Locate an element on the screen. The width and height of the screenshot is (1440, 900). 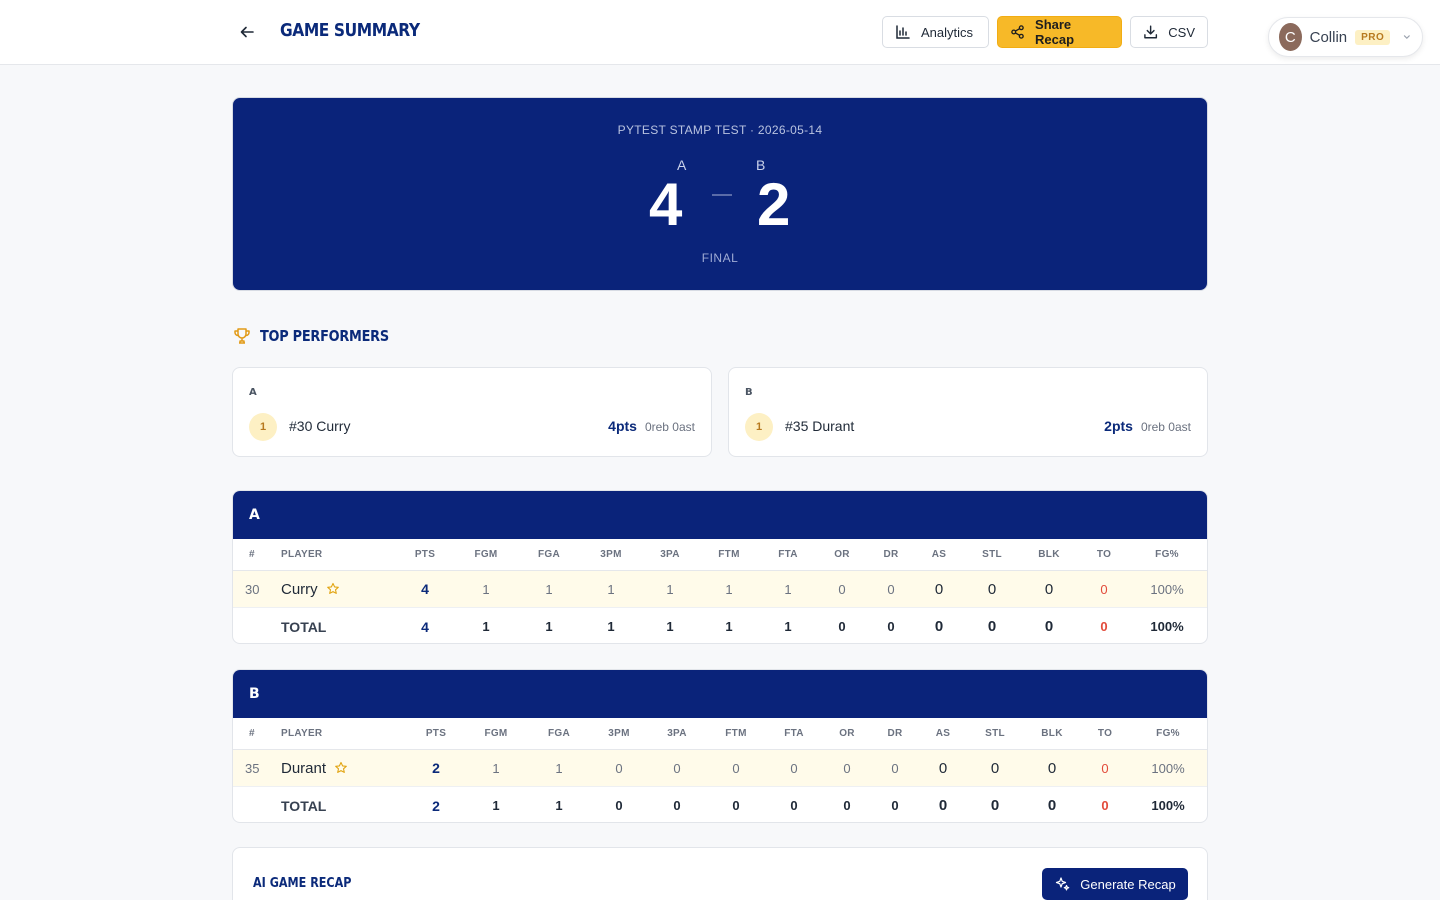
col-header-fgm: FGM is located at coordinates (486, 554).